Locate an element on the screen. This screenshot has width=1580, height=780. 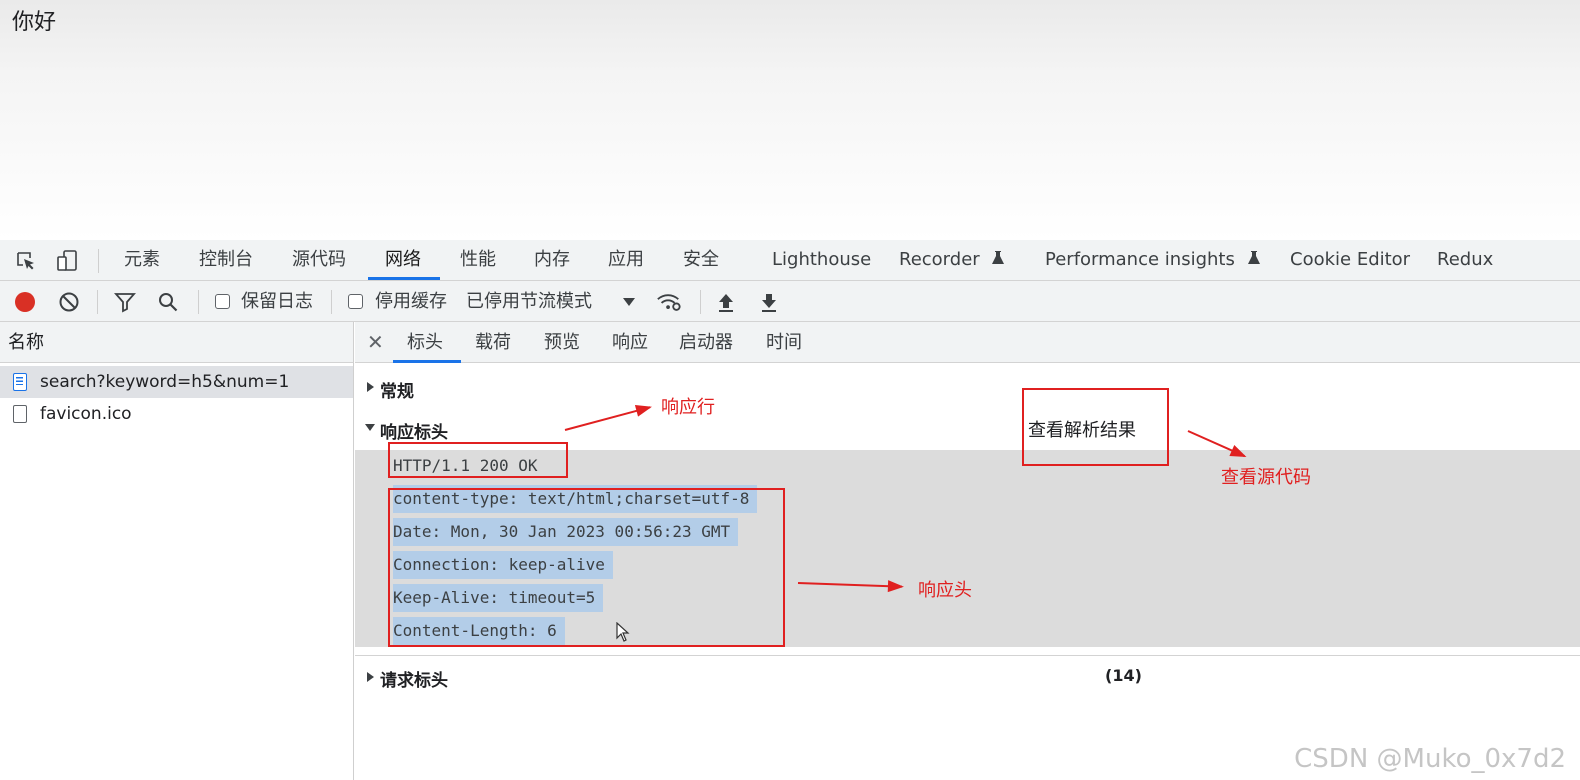
tab-performance-insights: Performance insights is located at coordinates (1153, 260).